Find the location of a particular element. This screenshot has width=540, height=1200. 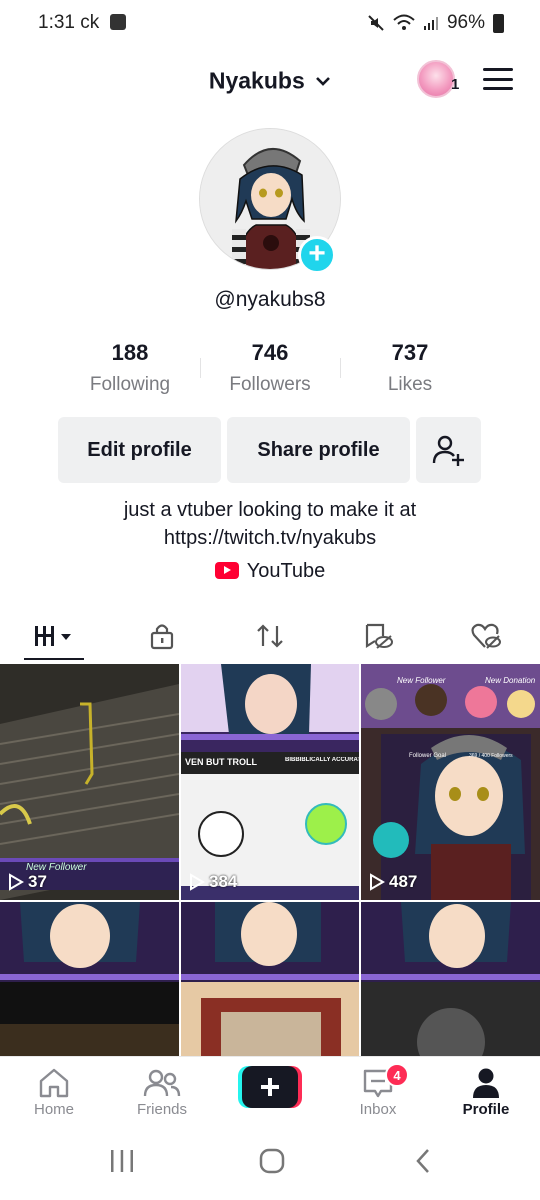

youtube-icon is located at coordinates (226, 570).